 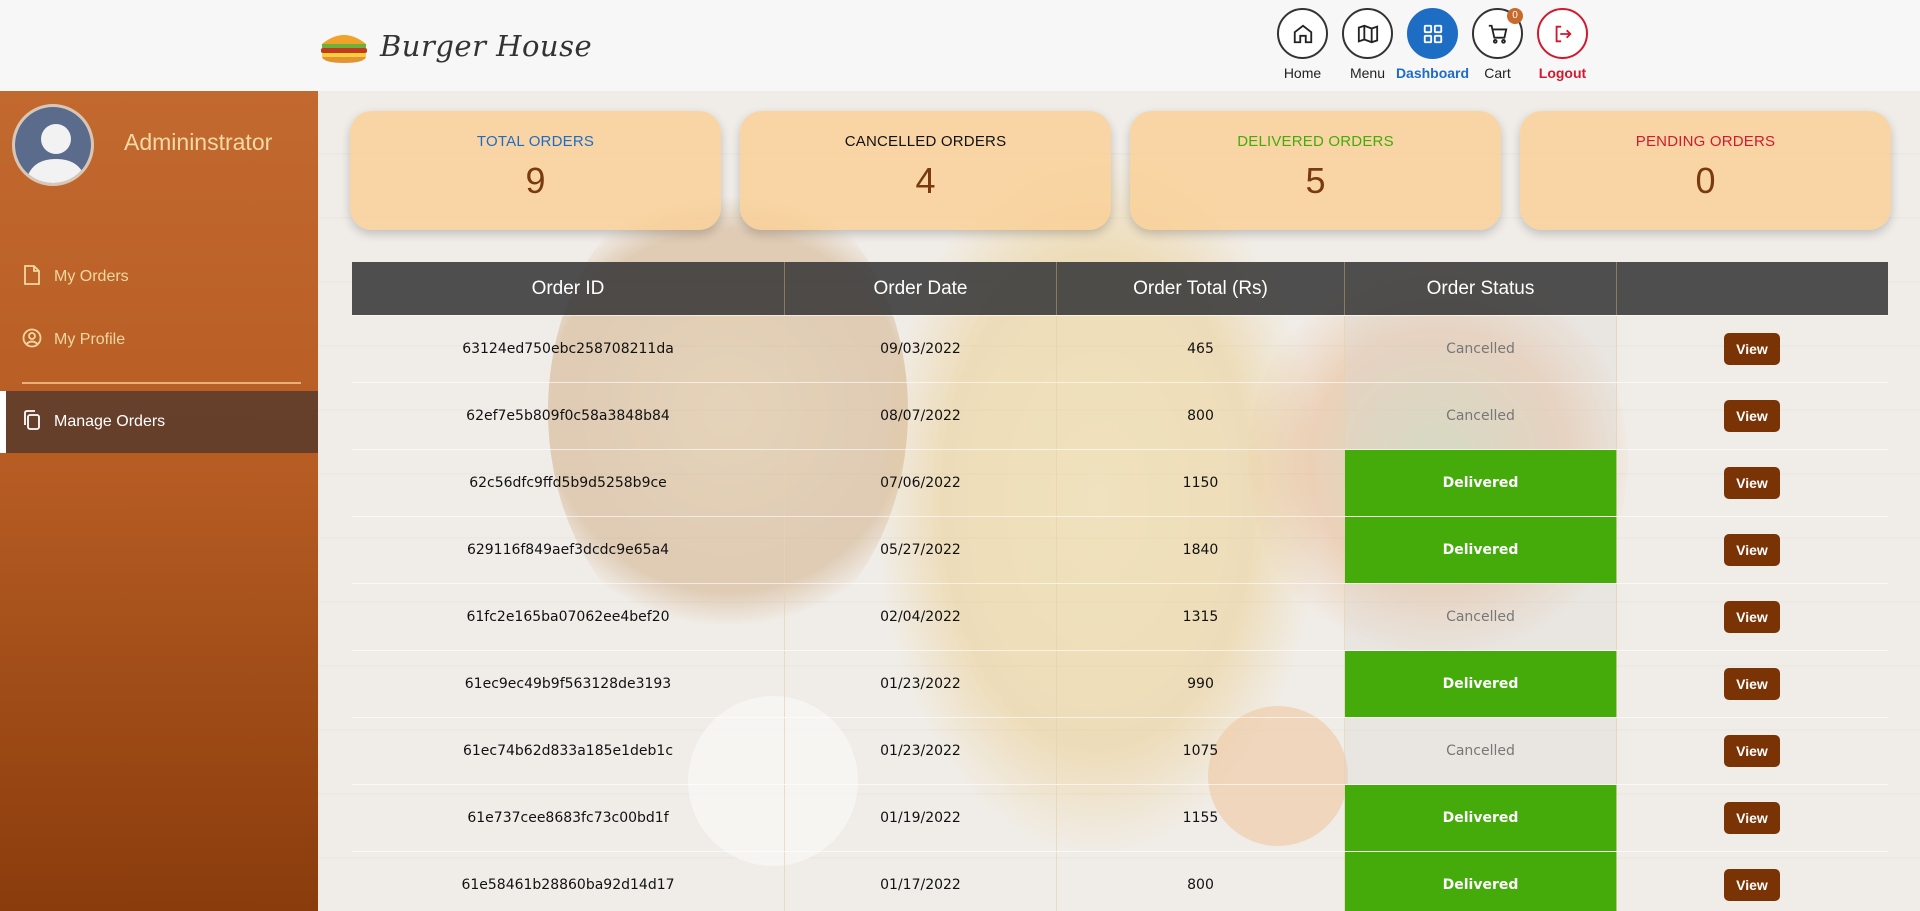 I want to click on stat-value: 0, so click(x=1705, y=180).